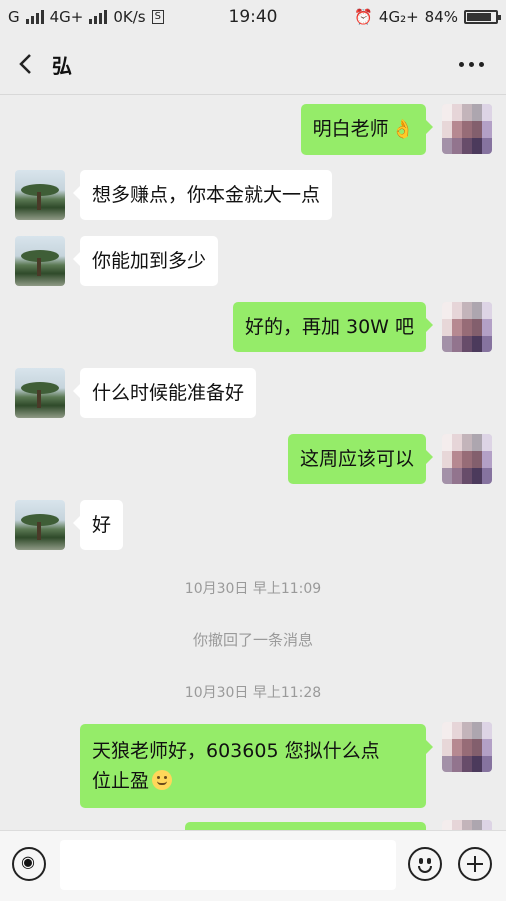 The height and width of the screenshot is (901, 506). What do you see at coordinates (29, 864) in the screenshot?
I see `voice-input-icon` at bounding box center [29, 864].